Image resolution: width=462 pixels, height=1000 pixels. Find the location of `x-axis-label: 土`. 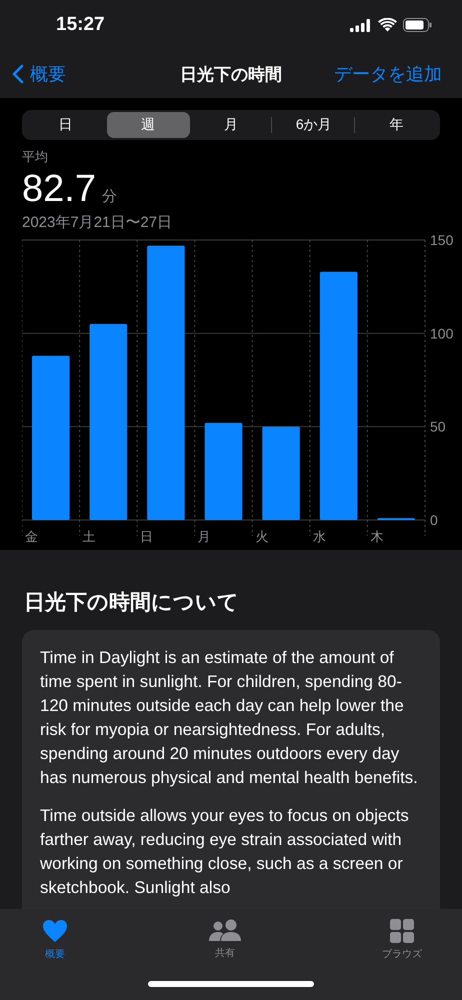

x-axis-label: 土 is located at coordinates (89, 536).